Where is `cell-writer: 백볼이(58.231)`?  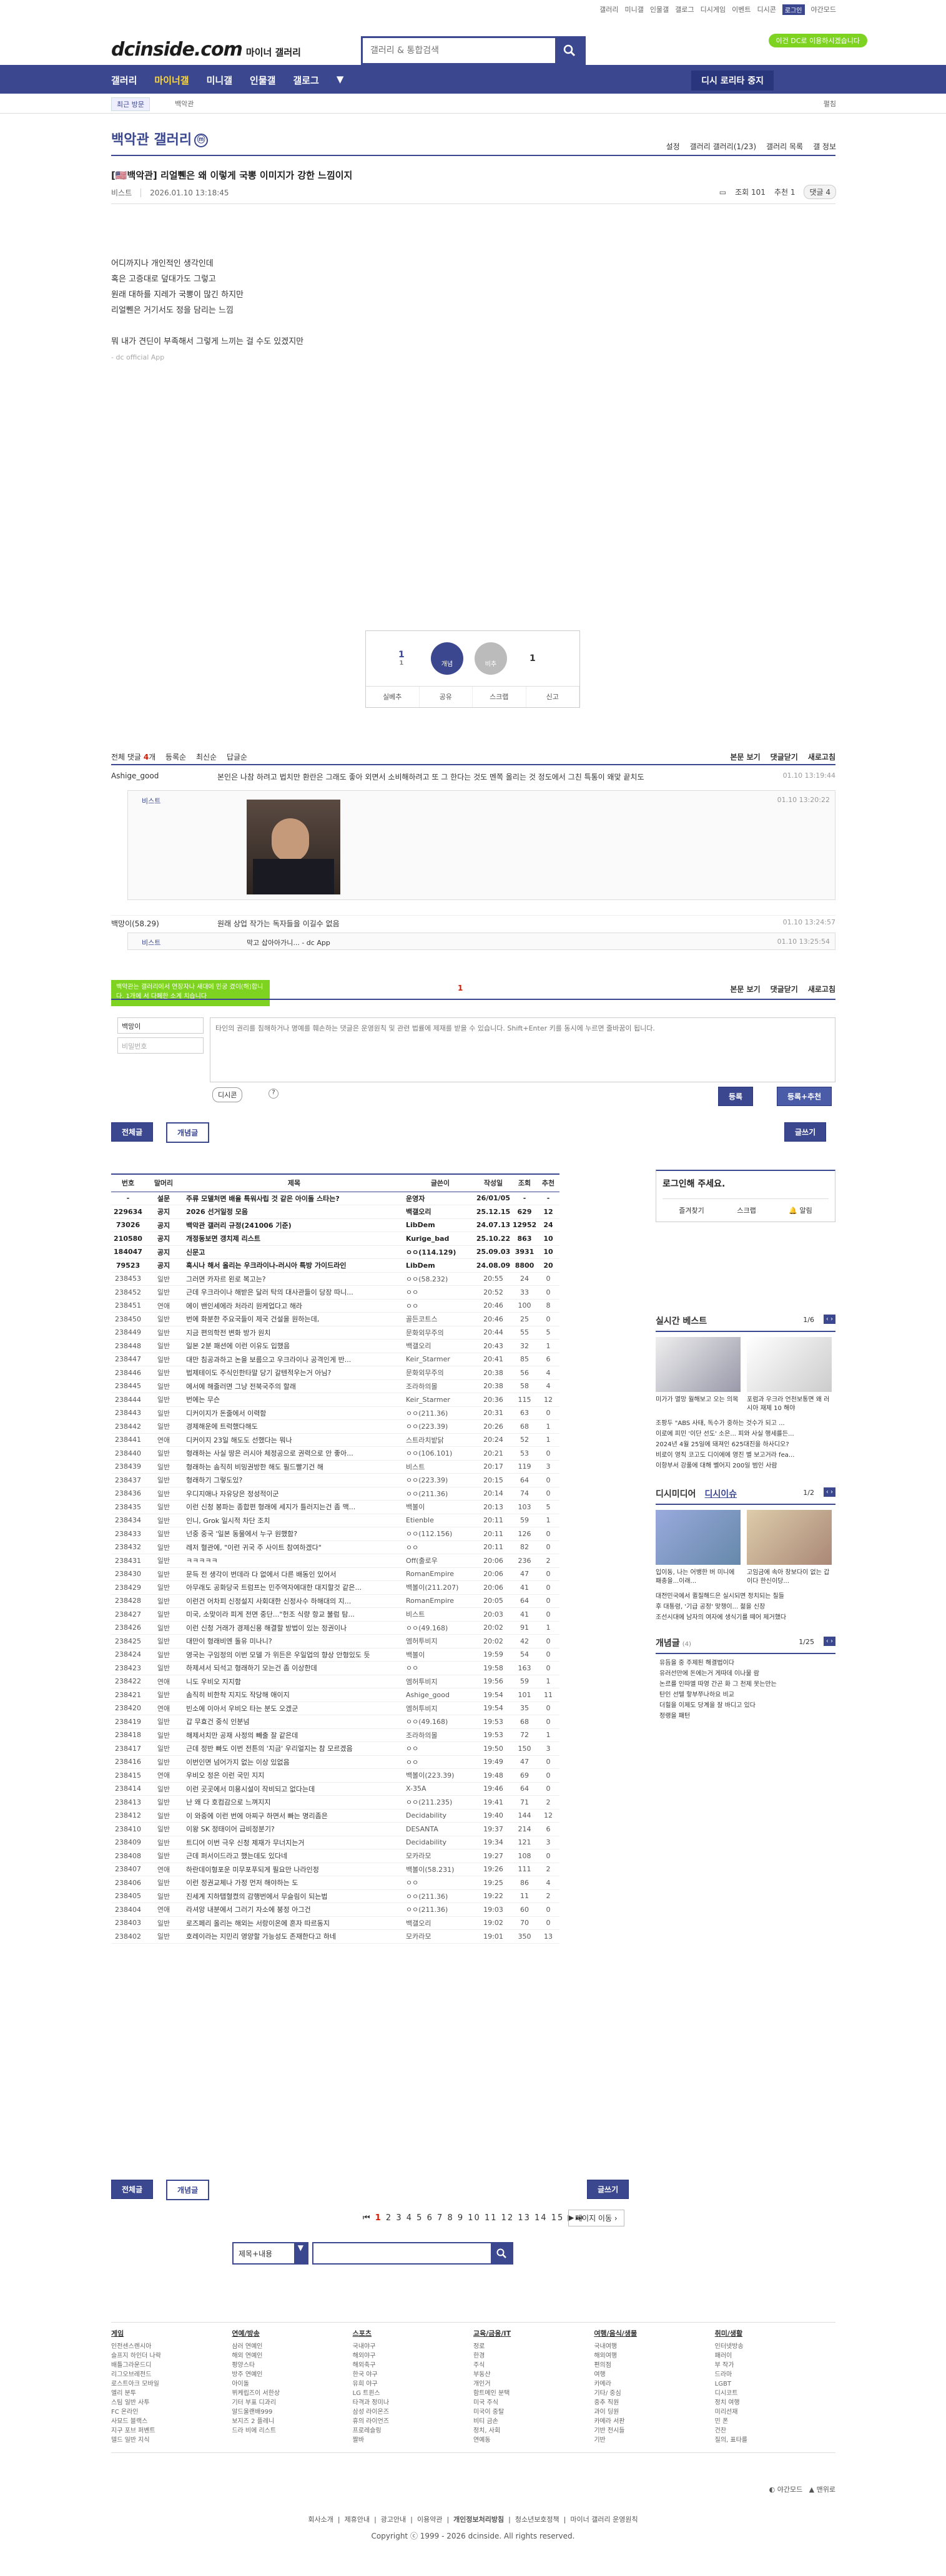 cell-writer: 백볼이(58.231) is located at coordinates (440, 1869).